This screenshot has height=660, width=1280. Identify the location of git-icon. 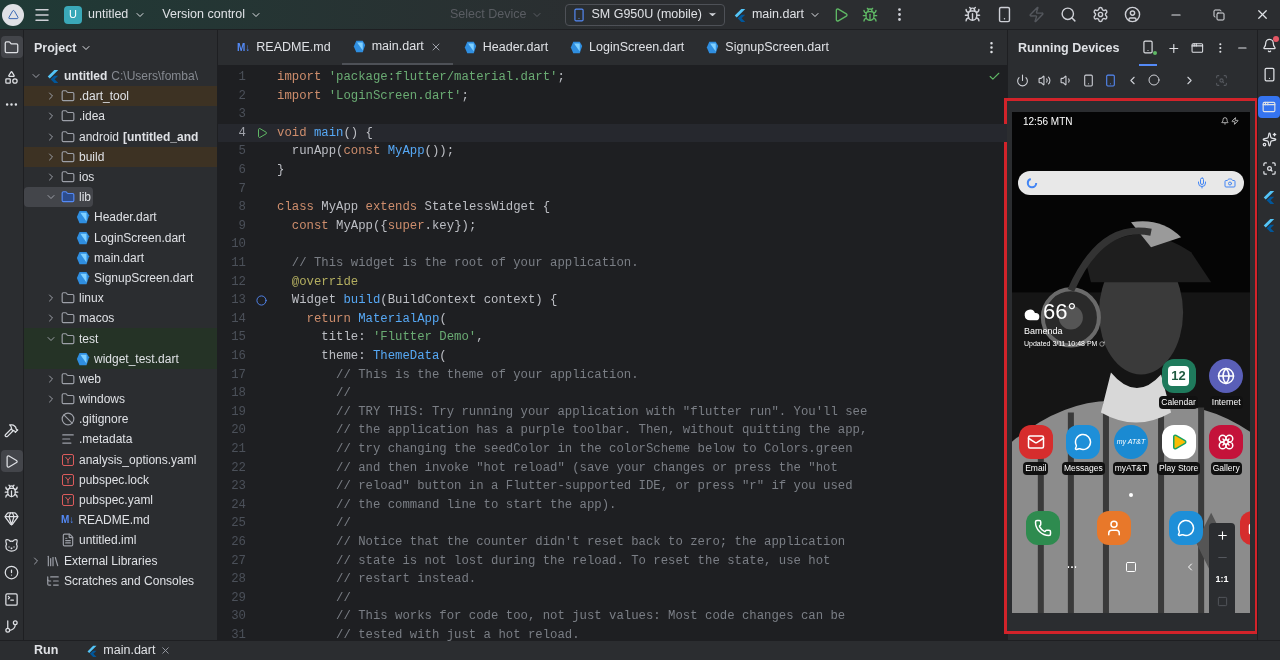
(11, 626).